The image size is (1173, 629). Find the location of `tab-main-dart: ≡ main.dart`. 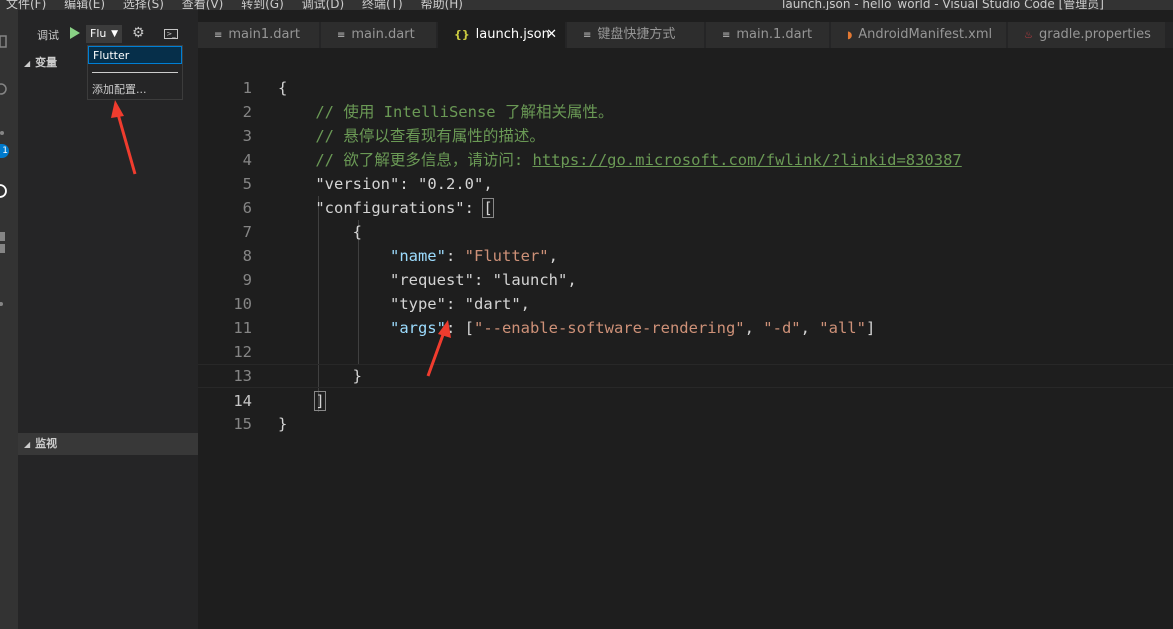

tab-main-dart: ≡ main.dart is located at coordinates (379, 35).